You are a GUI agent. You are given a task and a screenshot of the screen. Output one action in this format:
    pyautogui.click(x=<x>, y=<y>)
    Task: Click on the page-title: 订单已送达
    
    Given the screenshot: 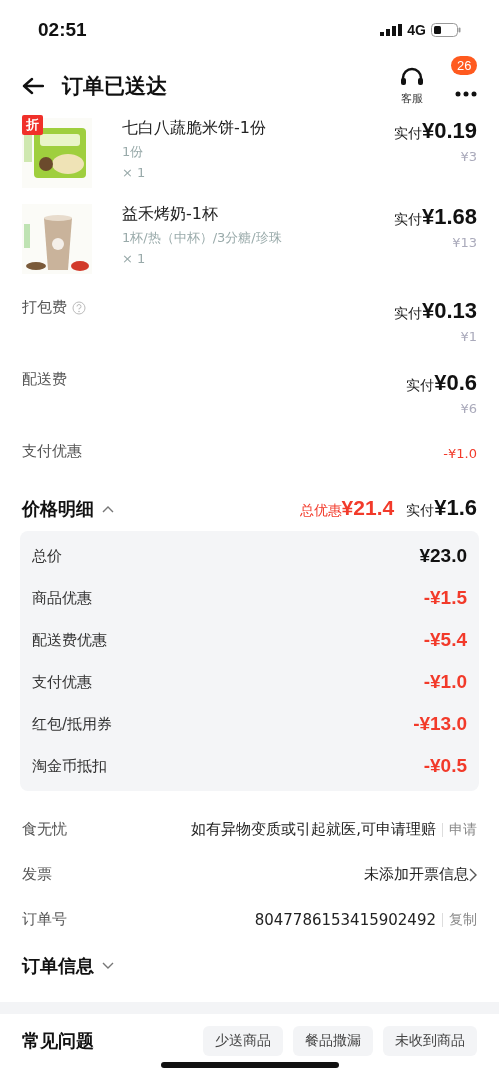 What is the action you would take?
    pyautogui.click(x=114, y=86)
    